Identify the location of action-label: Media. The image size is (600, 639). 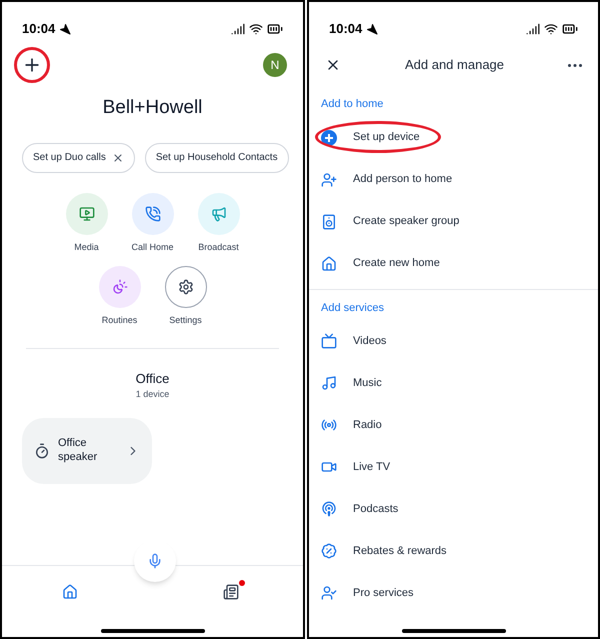
(86, 247).